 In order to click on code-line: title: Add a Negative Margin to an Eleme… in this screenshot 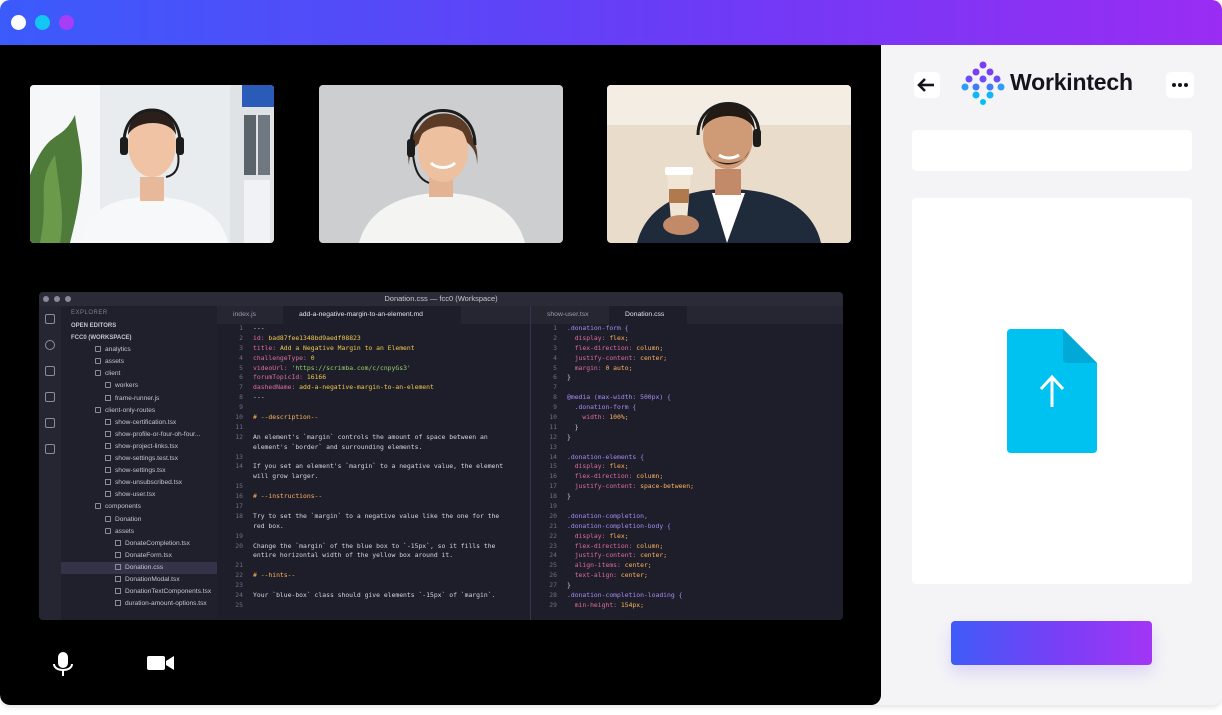, I will do `click(378, 349)`.